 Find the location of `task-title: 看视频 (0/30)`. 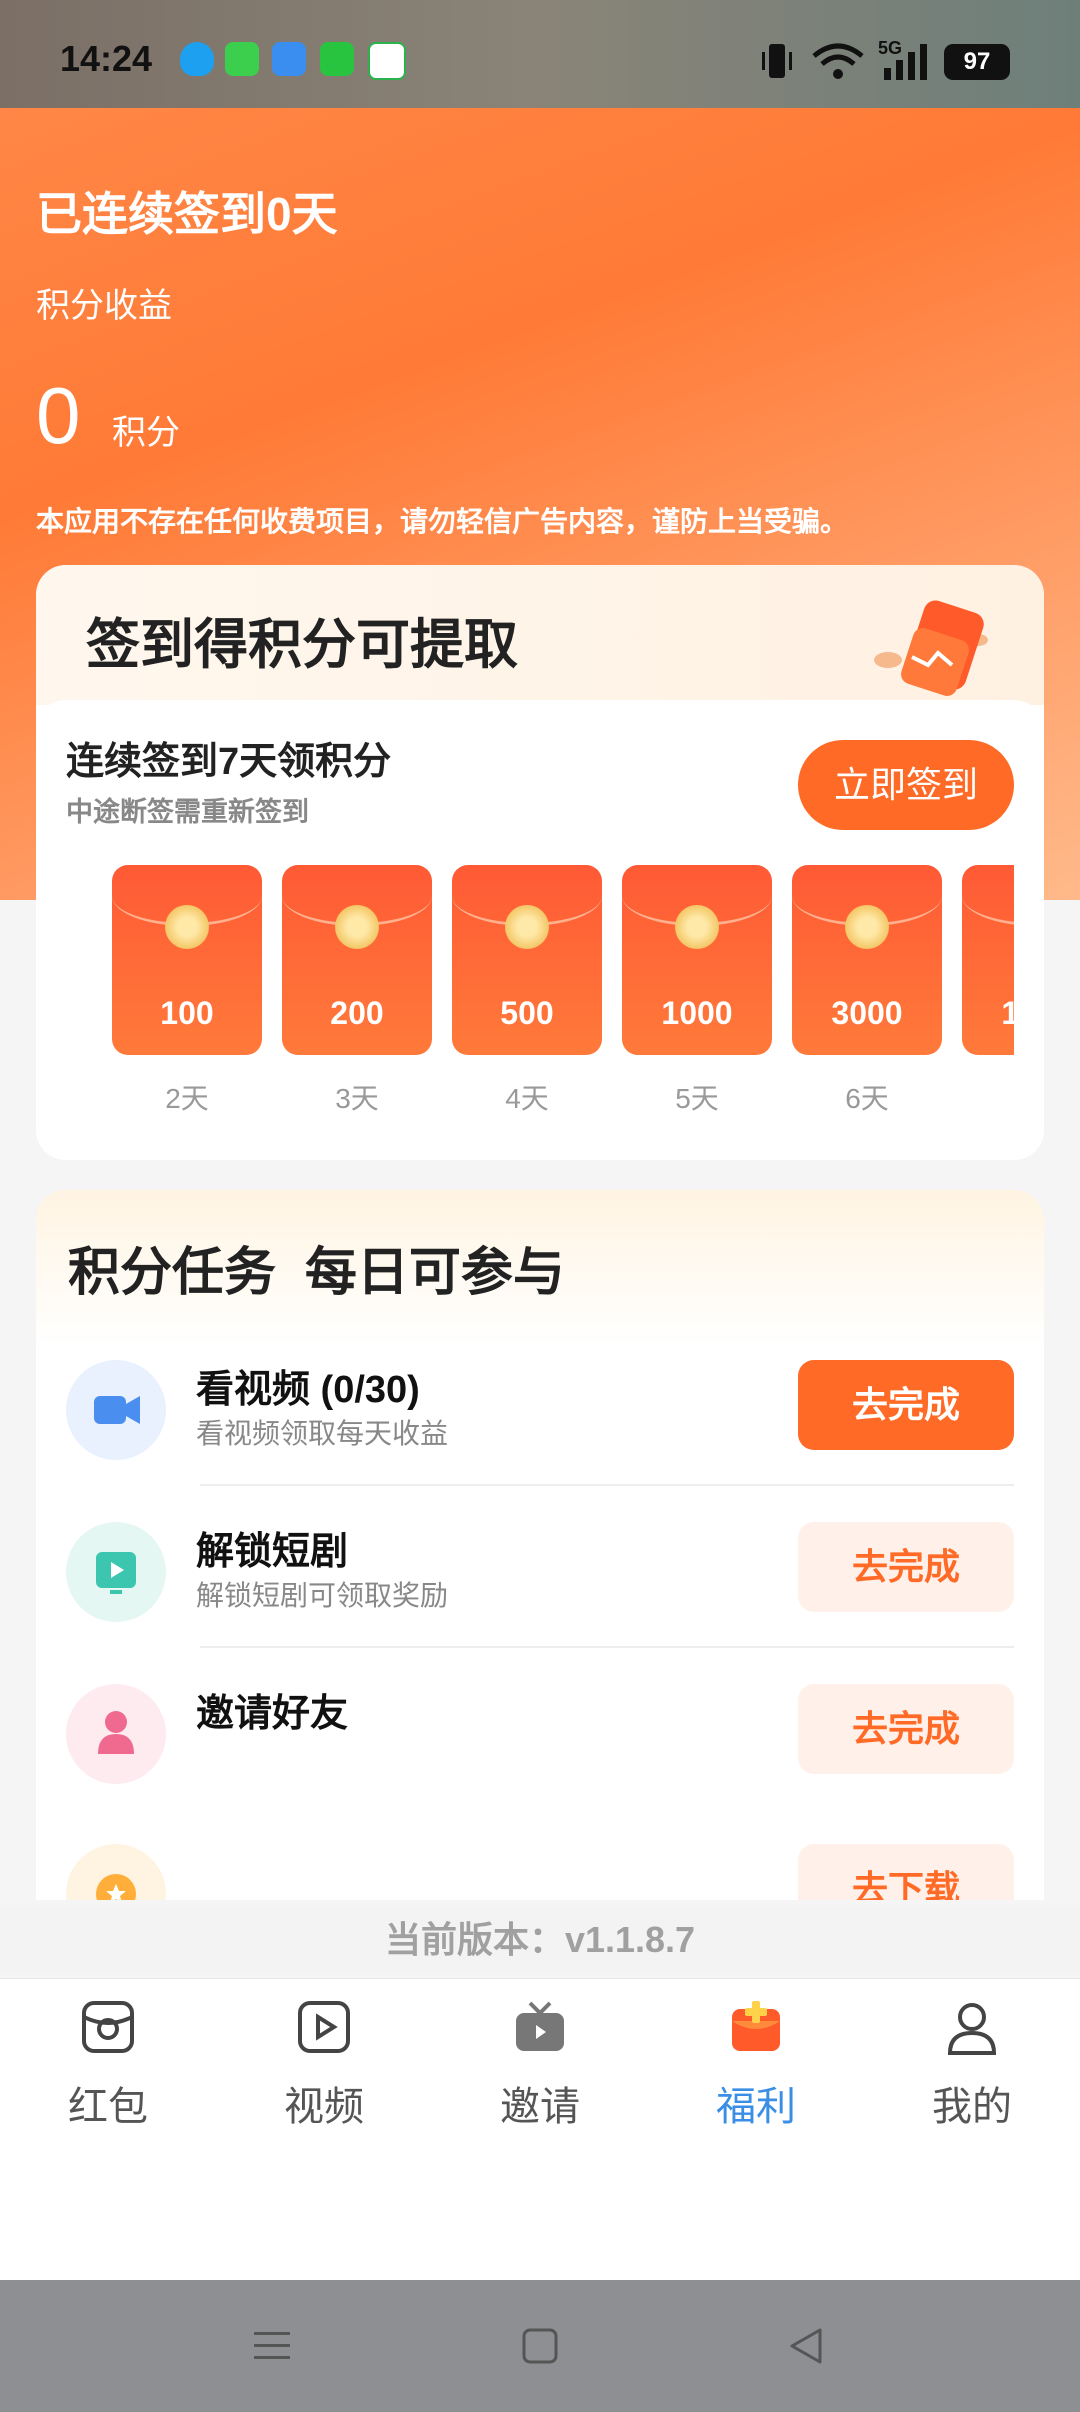

task-title: 看视频 (0/30) is located at coordinates (308, 1390).